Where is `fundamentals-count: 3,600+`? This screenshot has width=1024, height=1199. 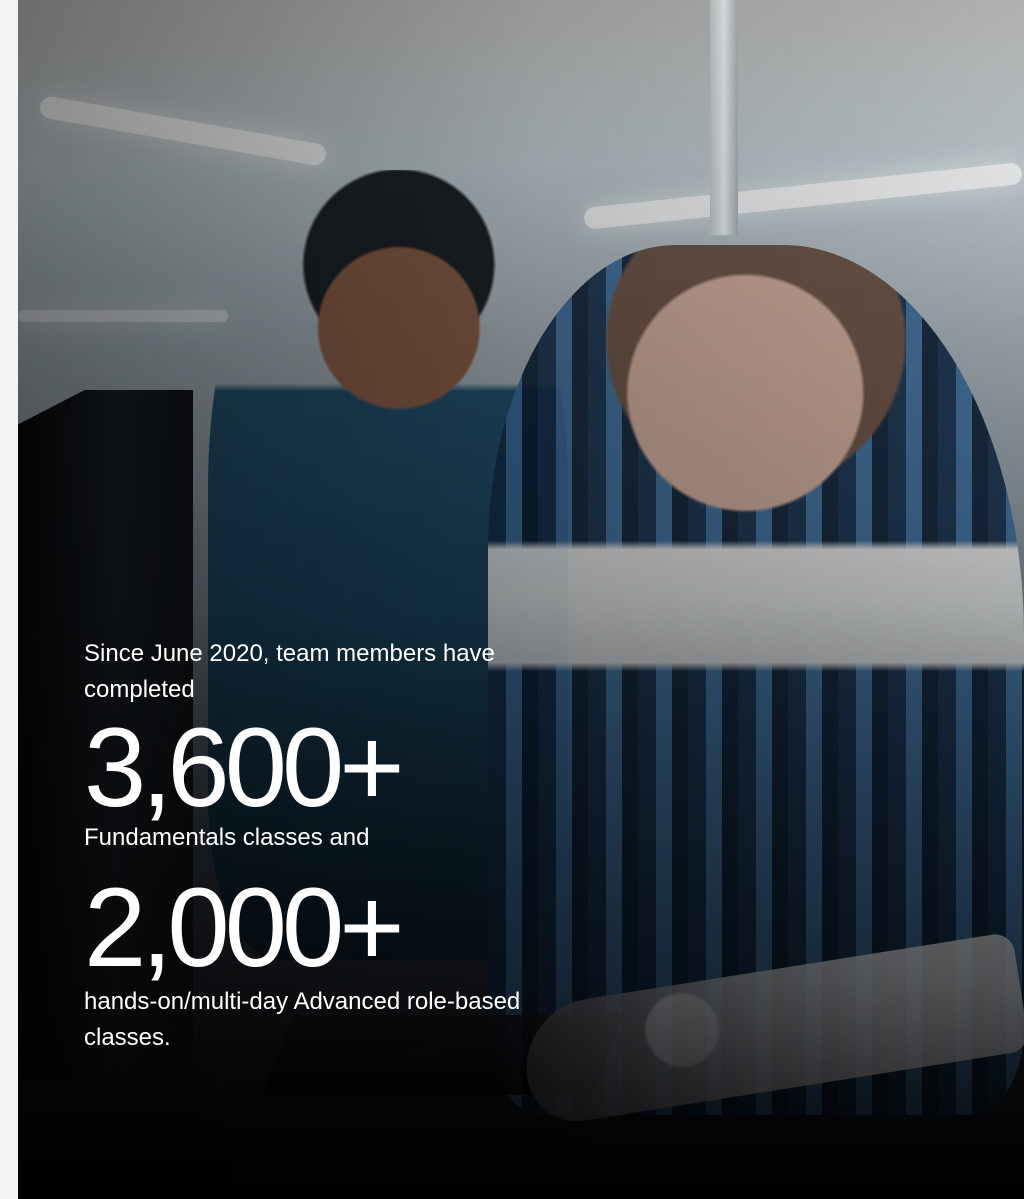
fundamentals-count: 3,600+ is located at coordinates (244, 767).